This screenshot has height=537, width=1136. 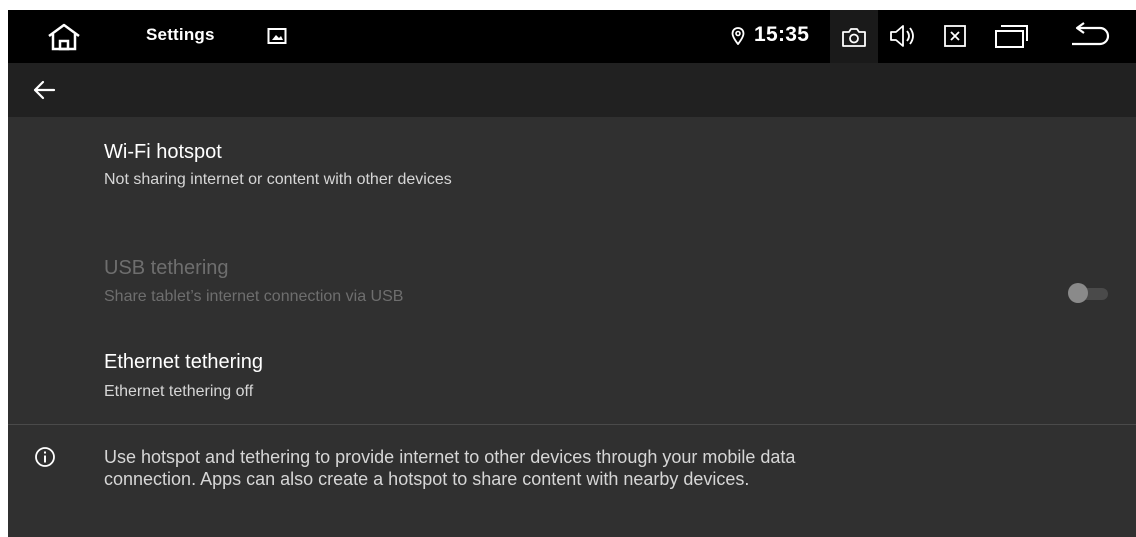 I want to click on usb-tethering-title: USB tethering, so click(x=166, y=268).